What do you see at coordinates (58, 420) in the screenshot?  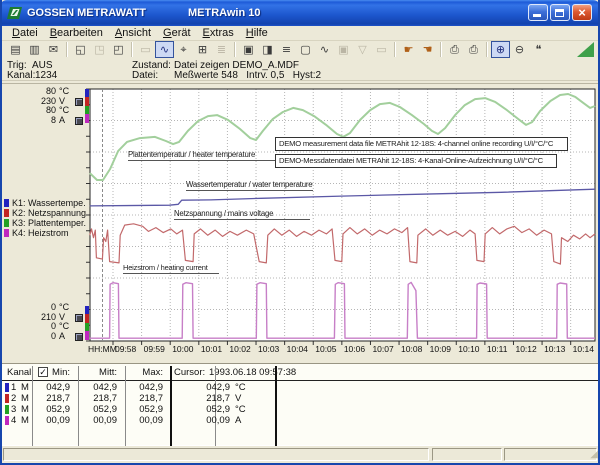 I see `min-value: 00,09` at bounding box center [58, 420].